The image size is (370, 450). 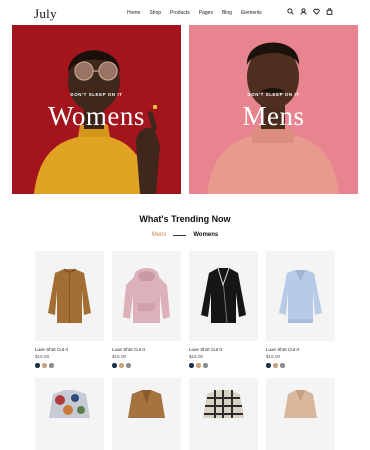 I want to click on banner-title: Womens, so click(x=96, y=116).